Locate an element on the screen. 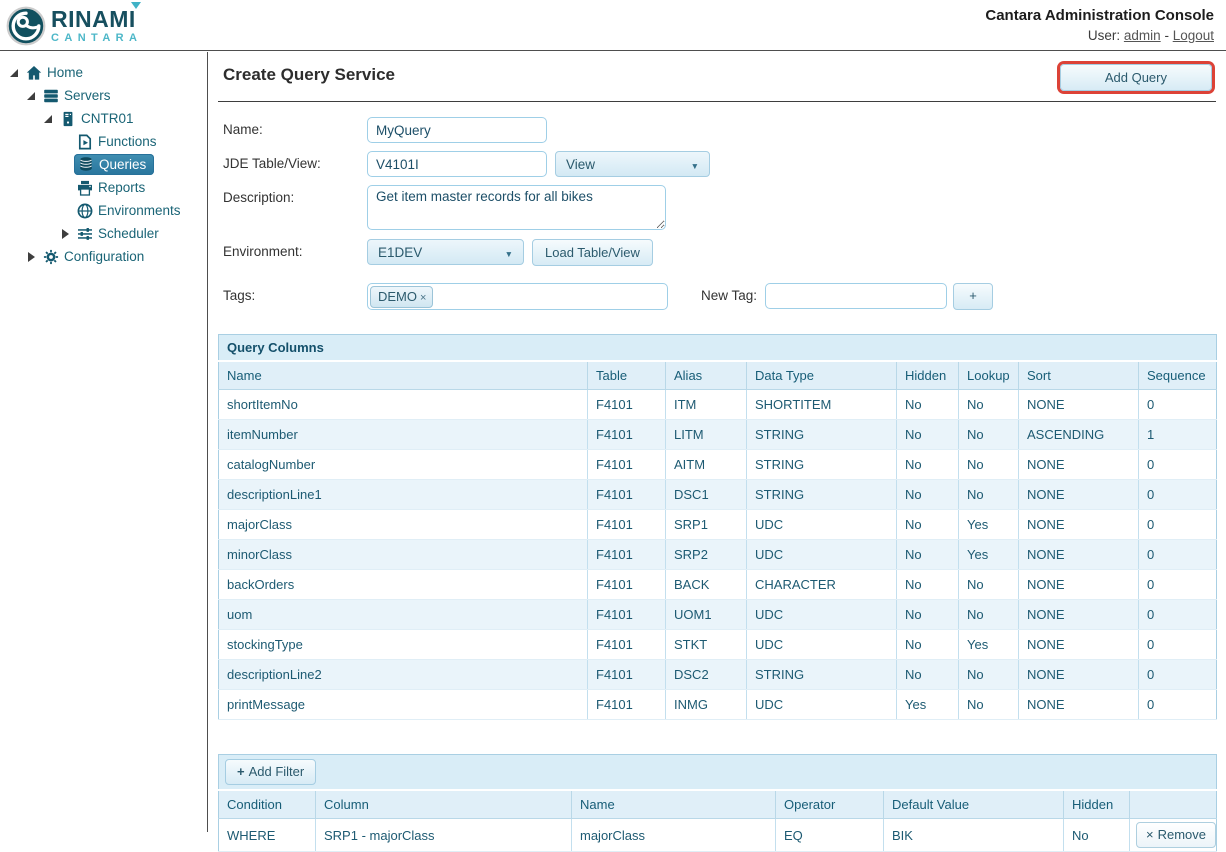 The width and height of the screenshot is (1226, 852). sidebar-item-queries: Queries is located at coordinates (103, 164).